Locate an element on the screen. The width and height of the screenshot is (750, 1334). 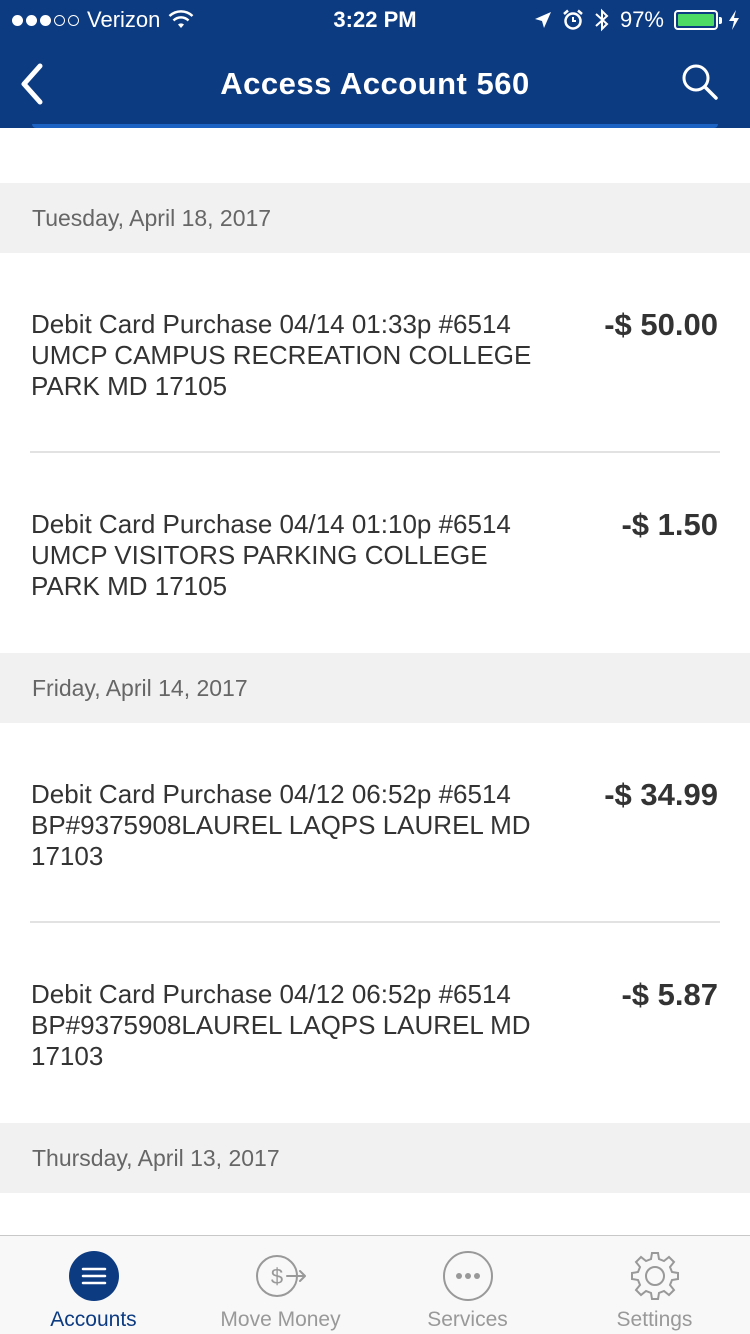
battery-icon is located at coordinates (698, 20).